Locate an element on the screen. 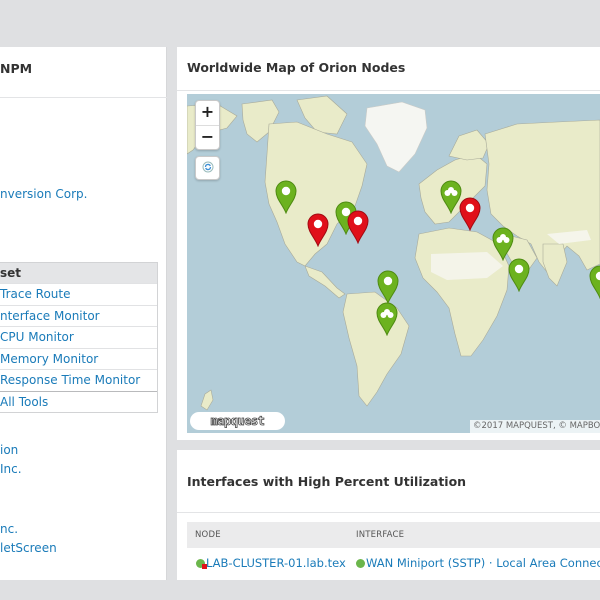  node-status-icon is located at coordinates (201, 564).